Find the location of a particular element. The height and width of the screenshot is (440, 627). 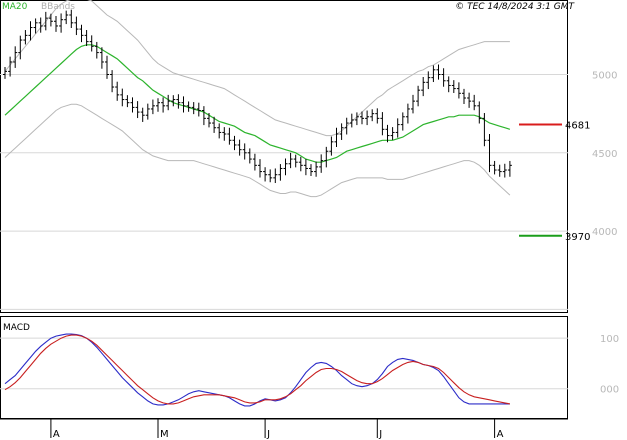

legend-ma-label: MA20 is located at coordinates (15, 7).